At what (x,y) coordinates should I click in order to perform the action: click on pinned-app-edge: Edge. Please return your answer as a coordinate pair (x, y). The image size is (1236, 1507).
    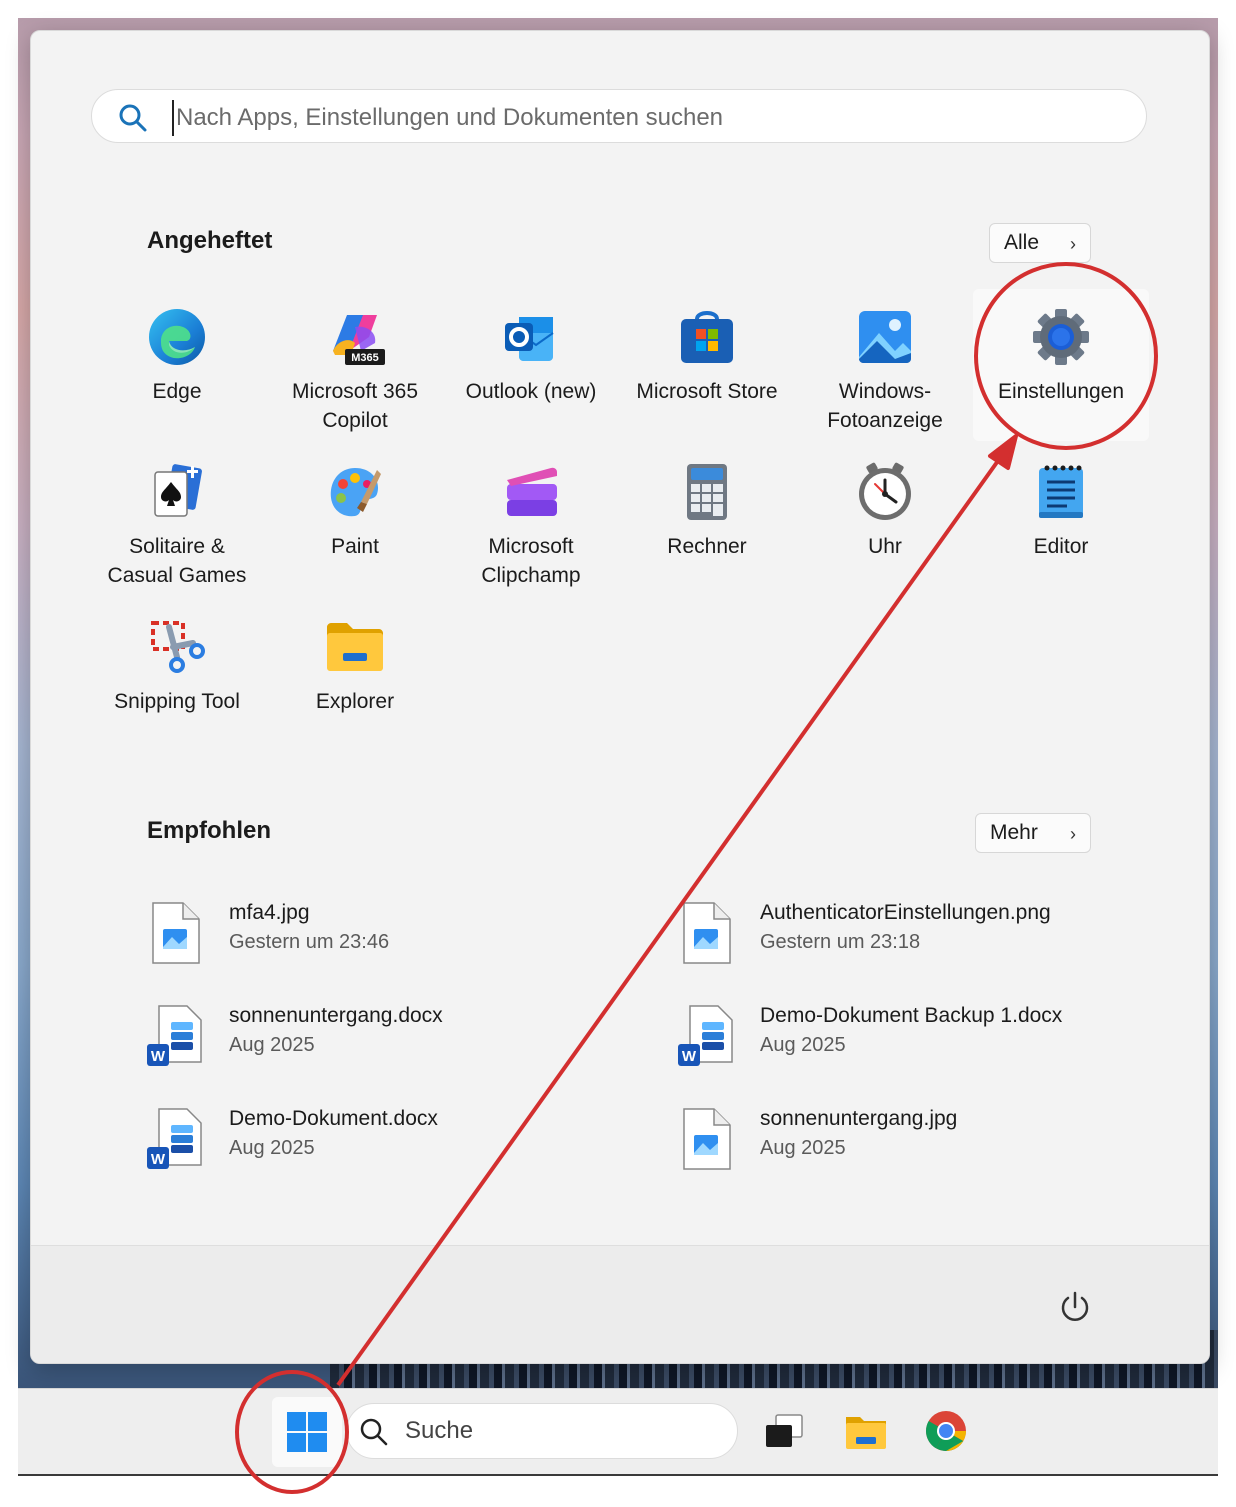
    Looking at the image, I should click on (177, 365).